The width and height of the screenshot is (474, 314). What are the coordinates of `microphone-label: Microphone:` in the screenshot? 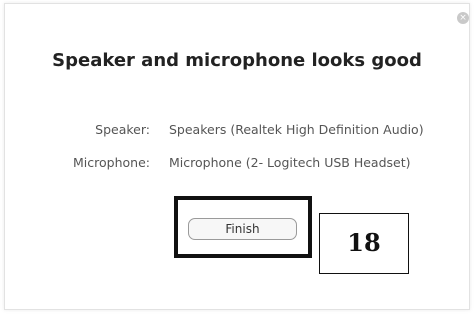 It's located at (111, 162).